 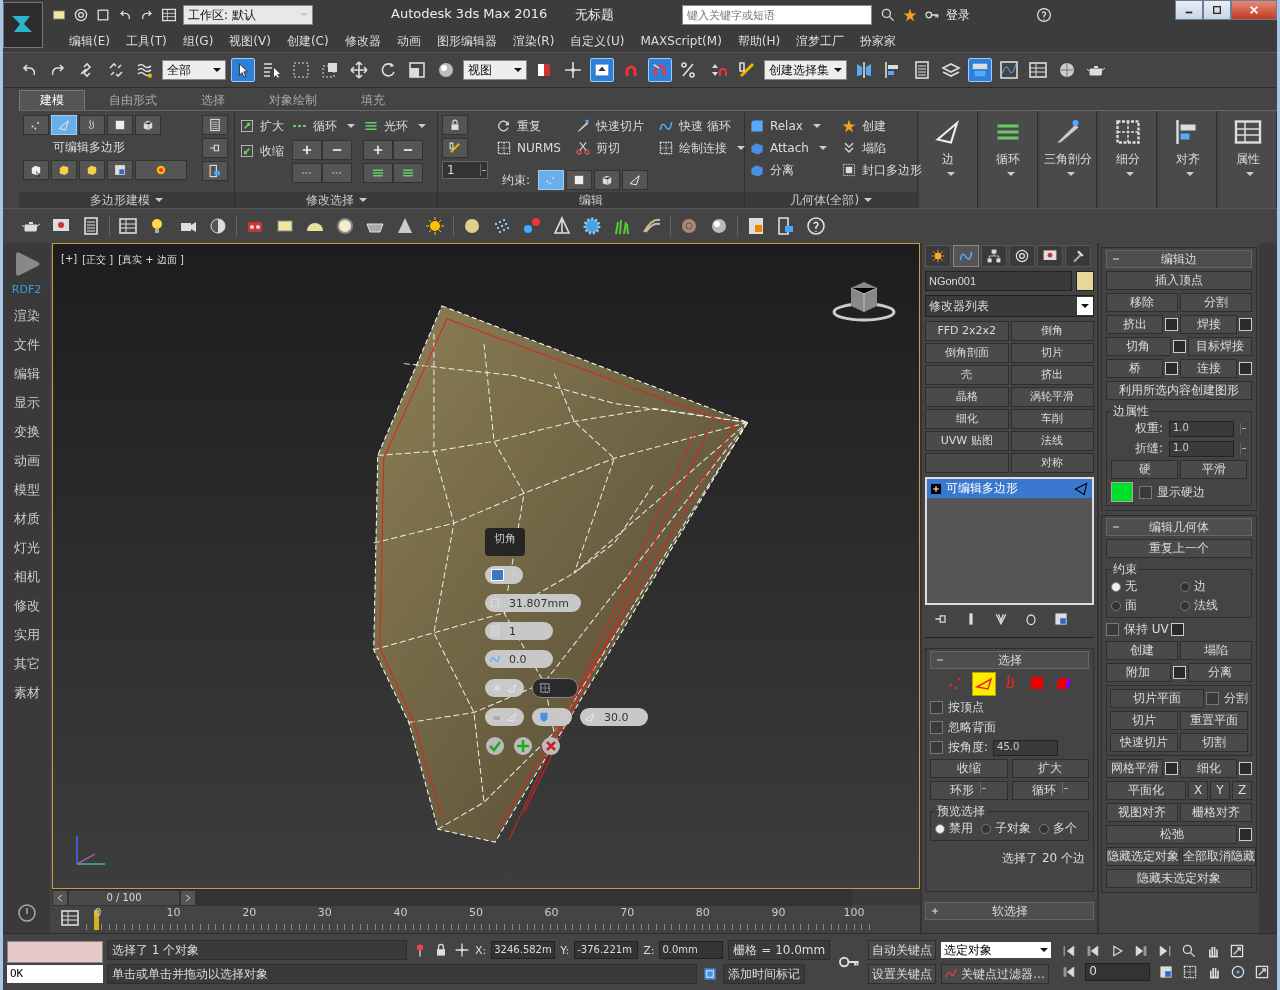 I want to click on ribbon-large-button: 对齐, so click(x=1188, y=159).